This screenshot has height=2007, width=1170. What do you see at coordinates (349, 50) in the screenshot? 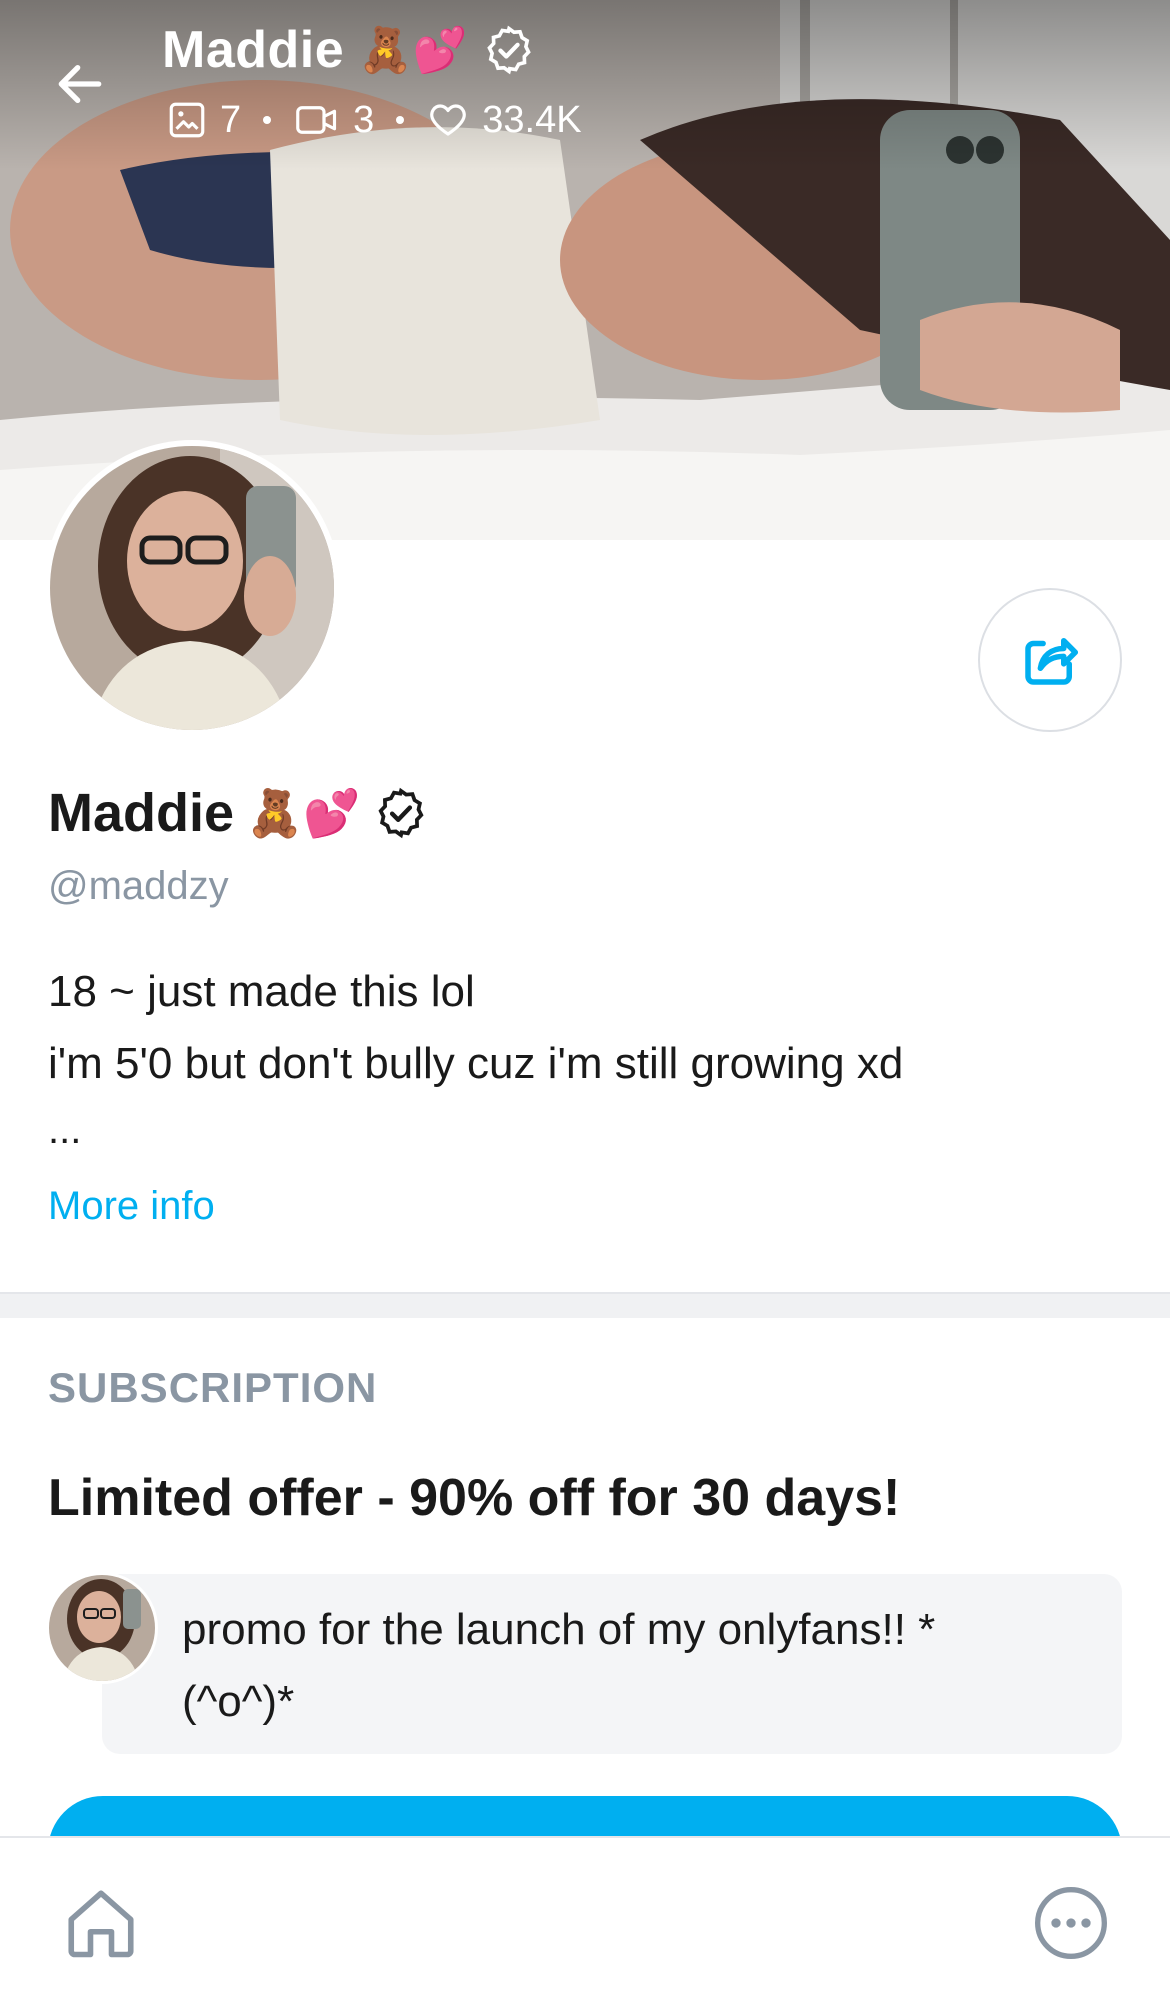
I see `header-title: Maddie 🧸💕` at bounding box center [349, 50].